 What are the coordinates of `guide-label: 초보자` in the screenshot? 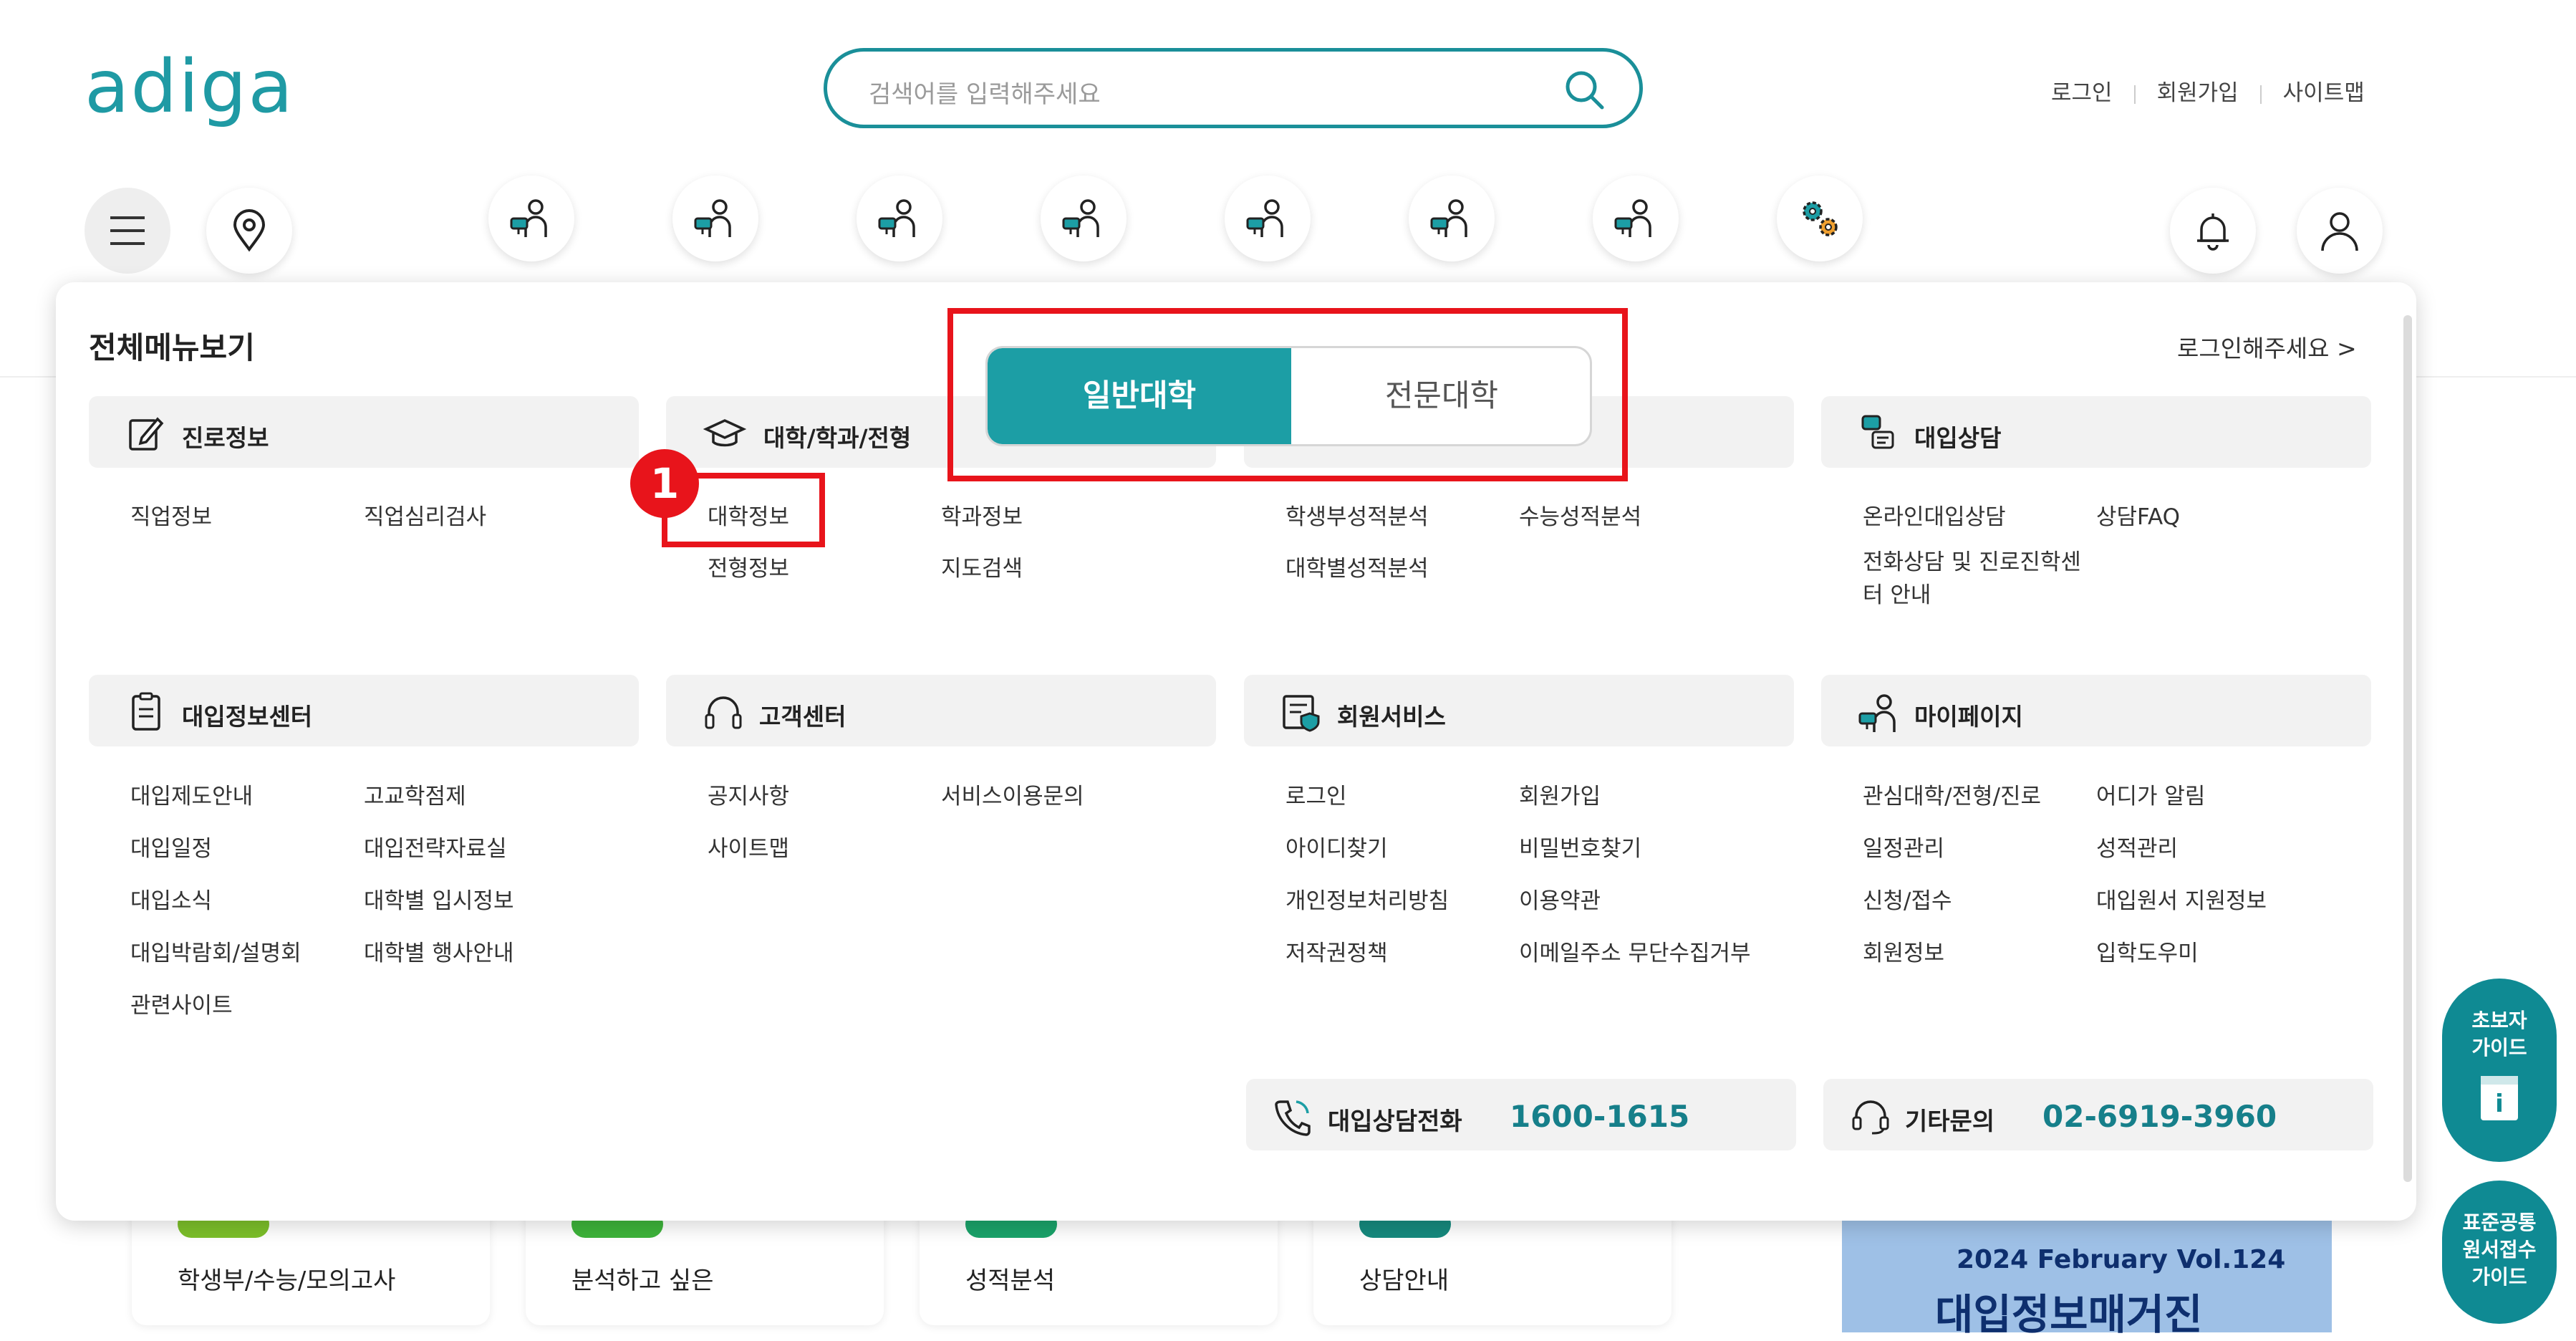 It's located at (2499, 1020).